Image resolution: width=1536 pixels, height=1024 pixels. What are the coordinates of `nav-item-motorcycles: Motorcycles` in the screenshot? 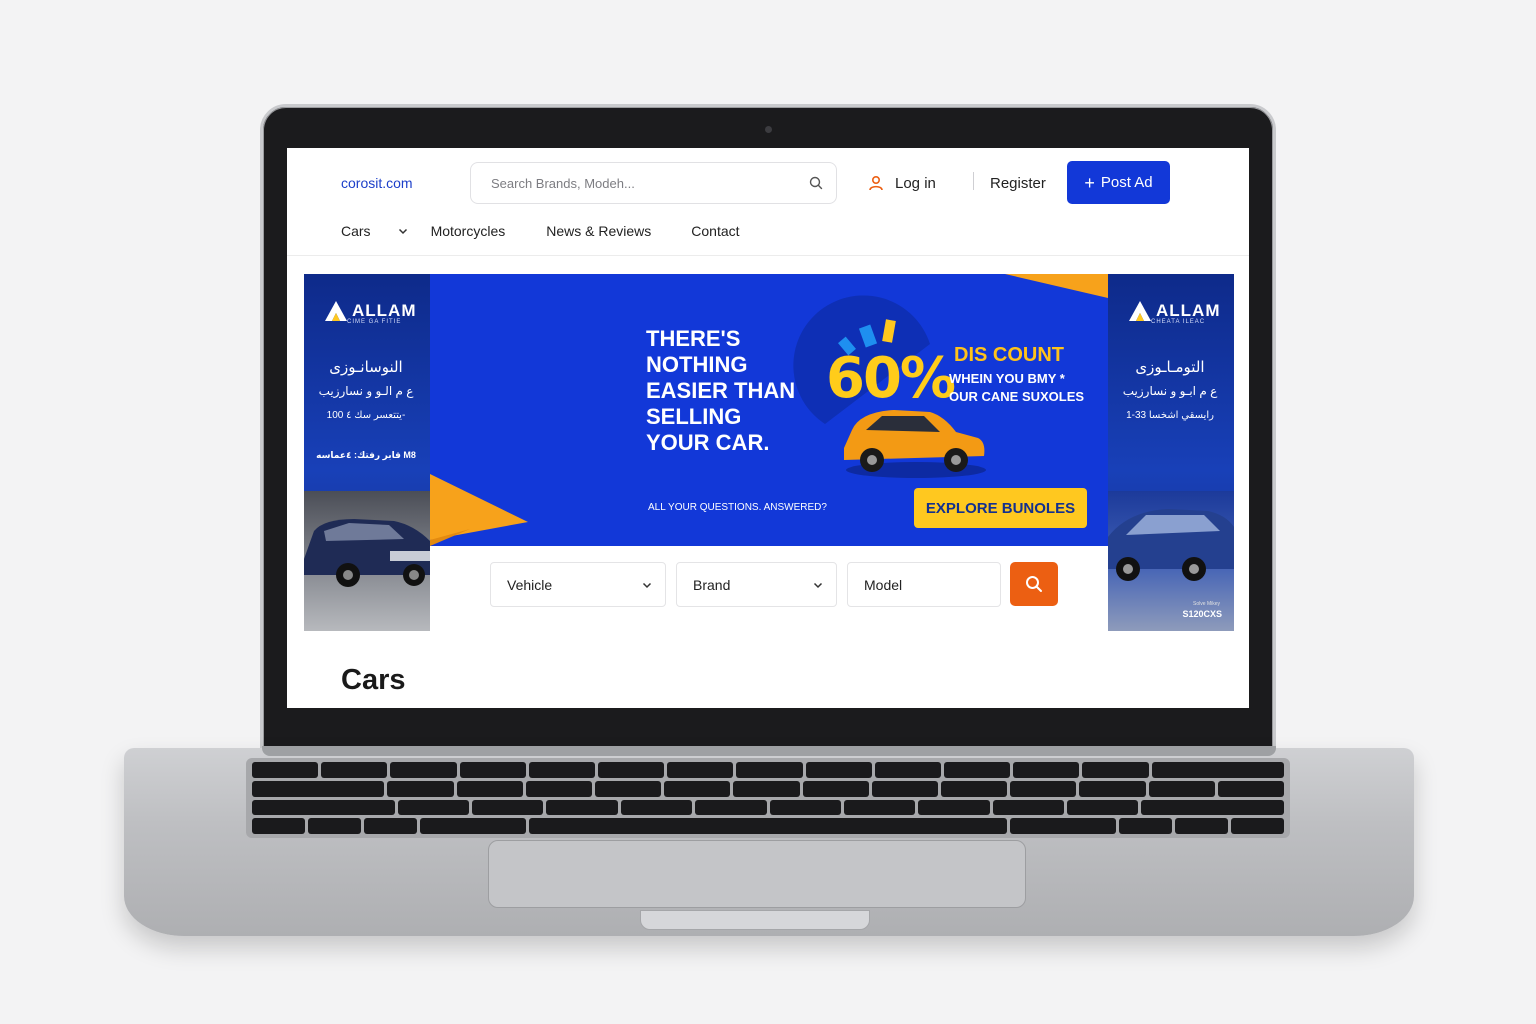 It's located at (468, 231).